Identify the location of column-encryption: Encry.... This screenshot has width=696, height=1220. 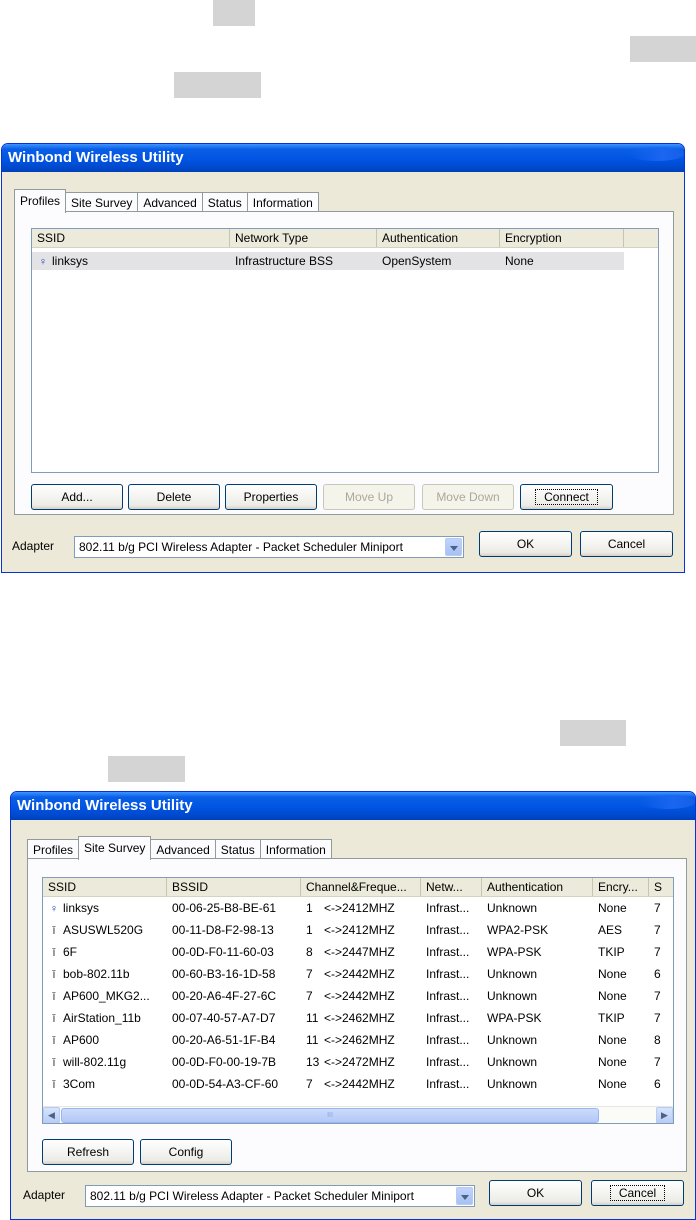
(621, 887).